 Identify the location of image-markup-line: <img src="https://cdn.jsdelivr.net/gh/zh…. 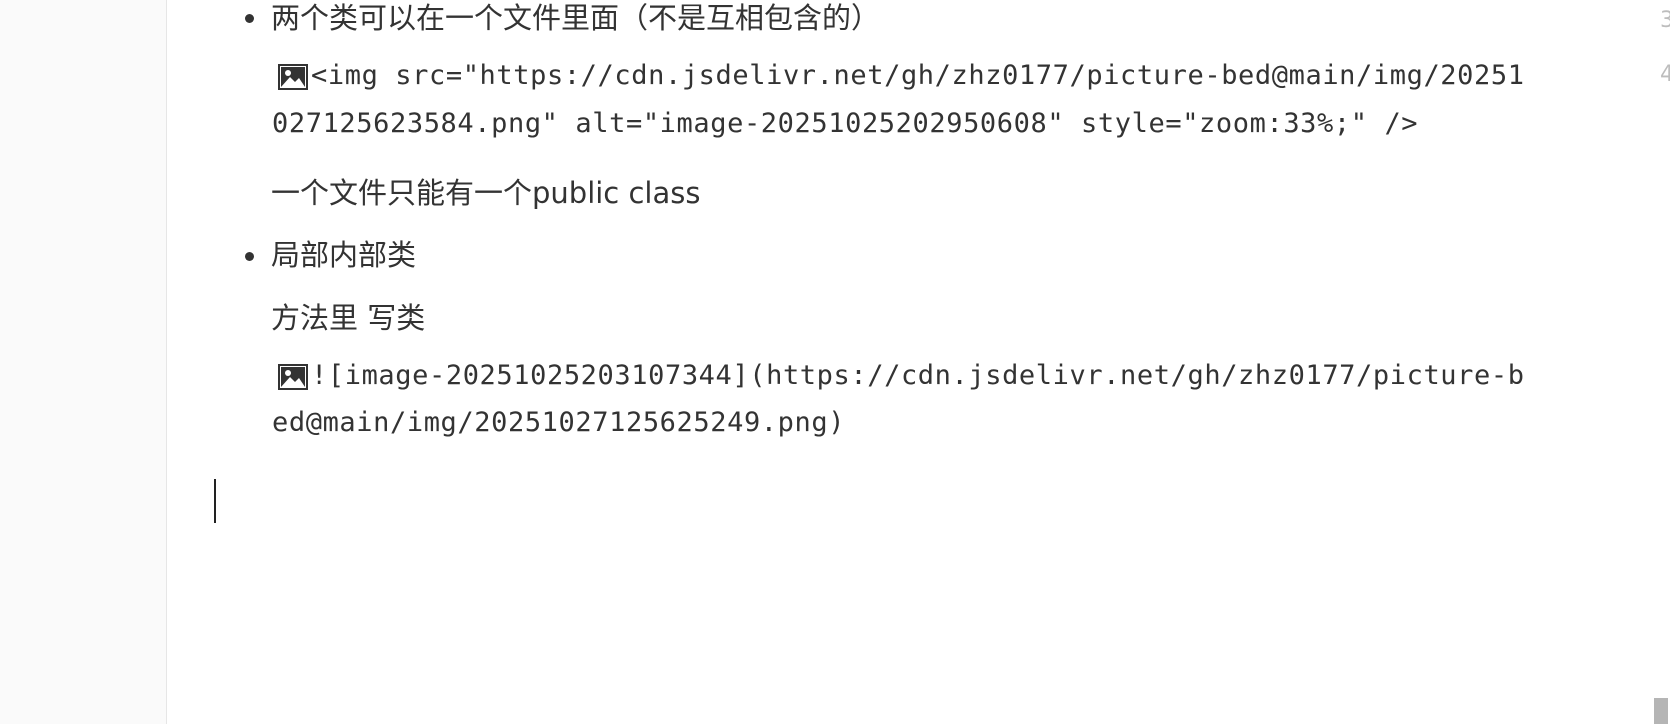
(918, 75).